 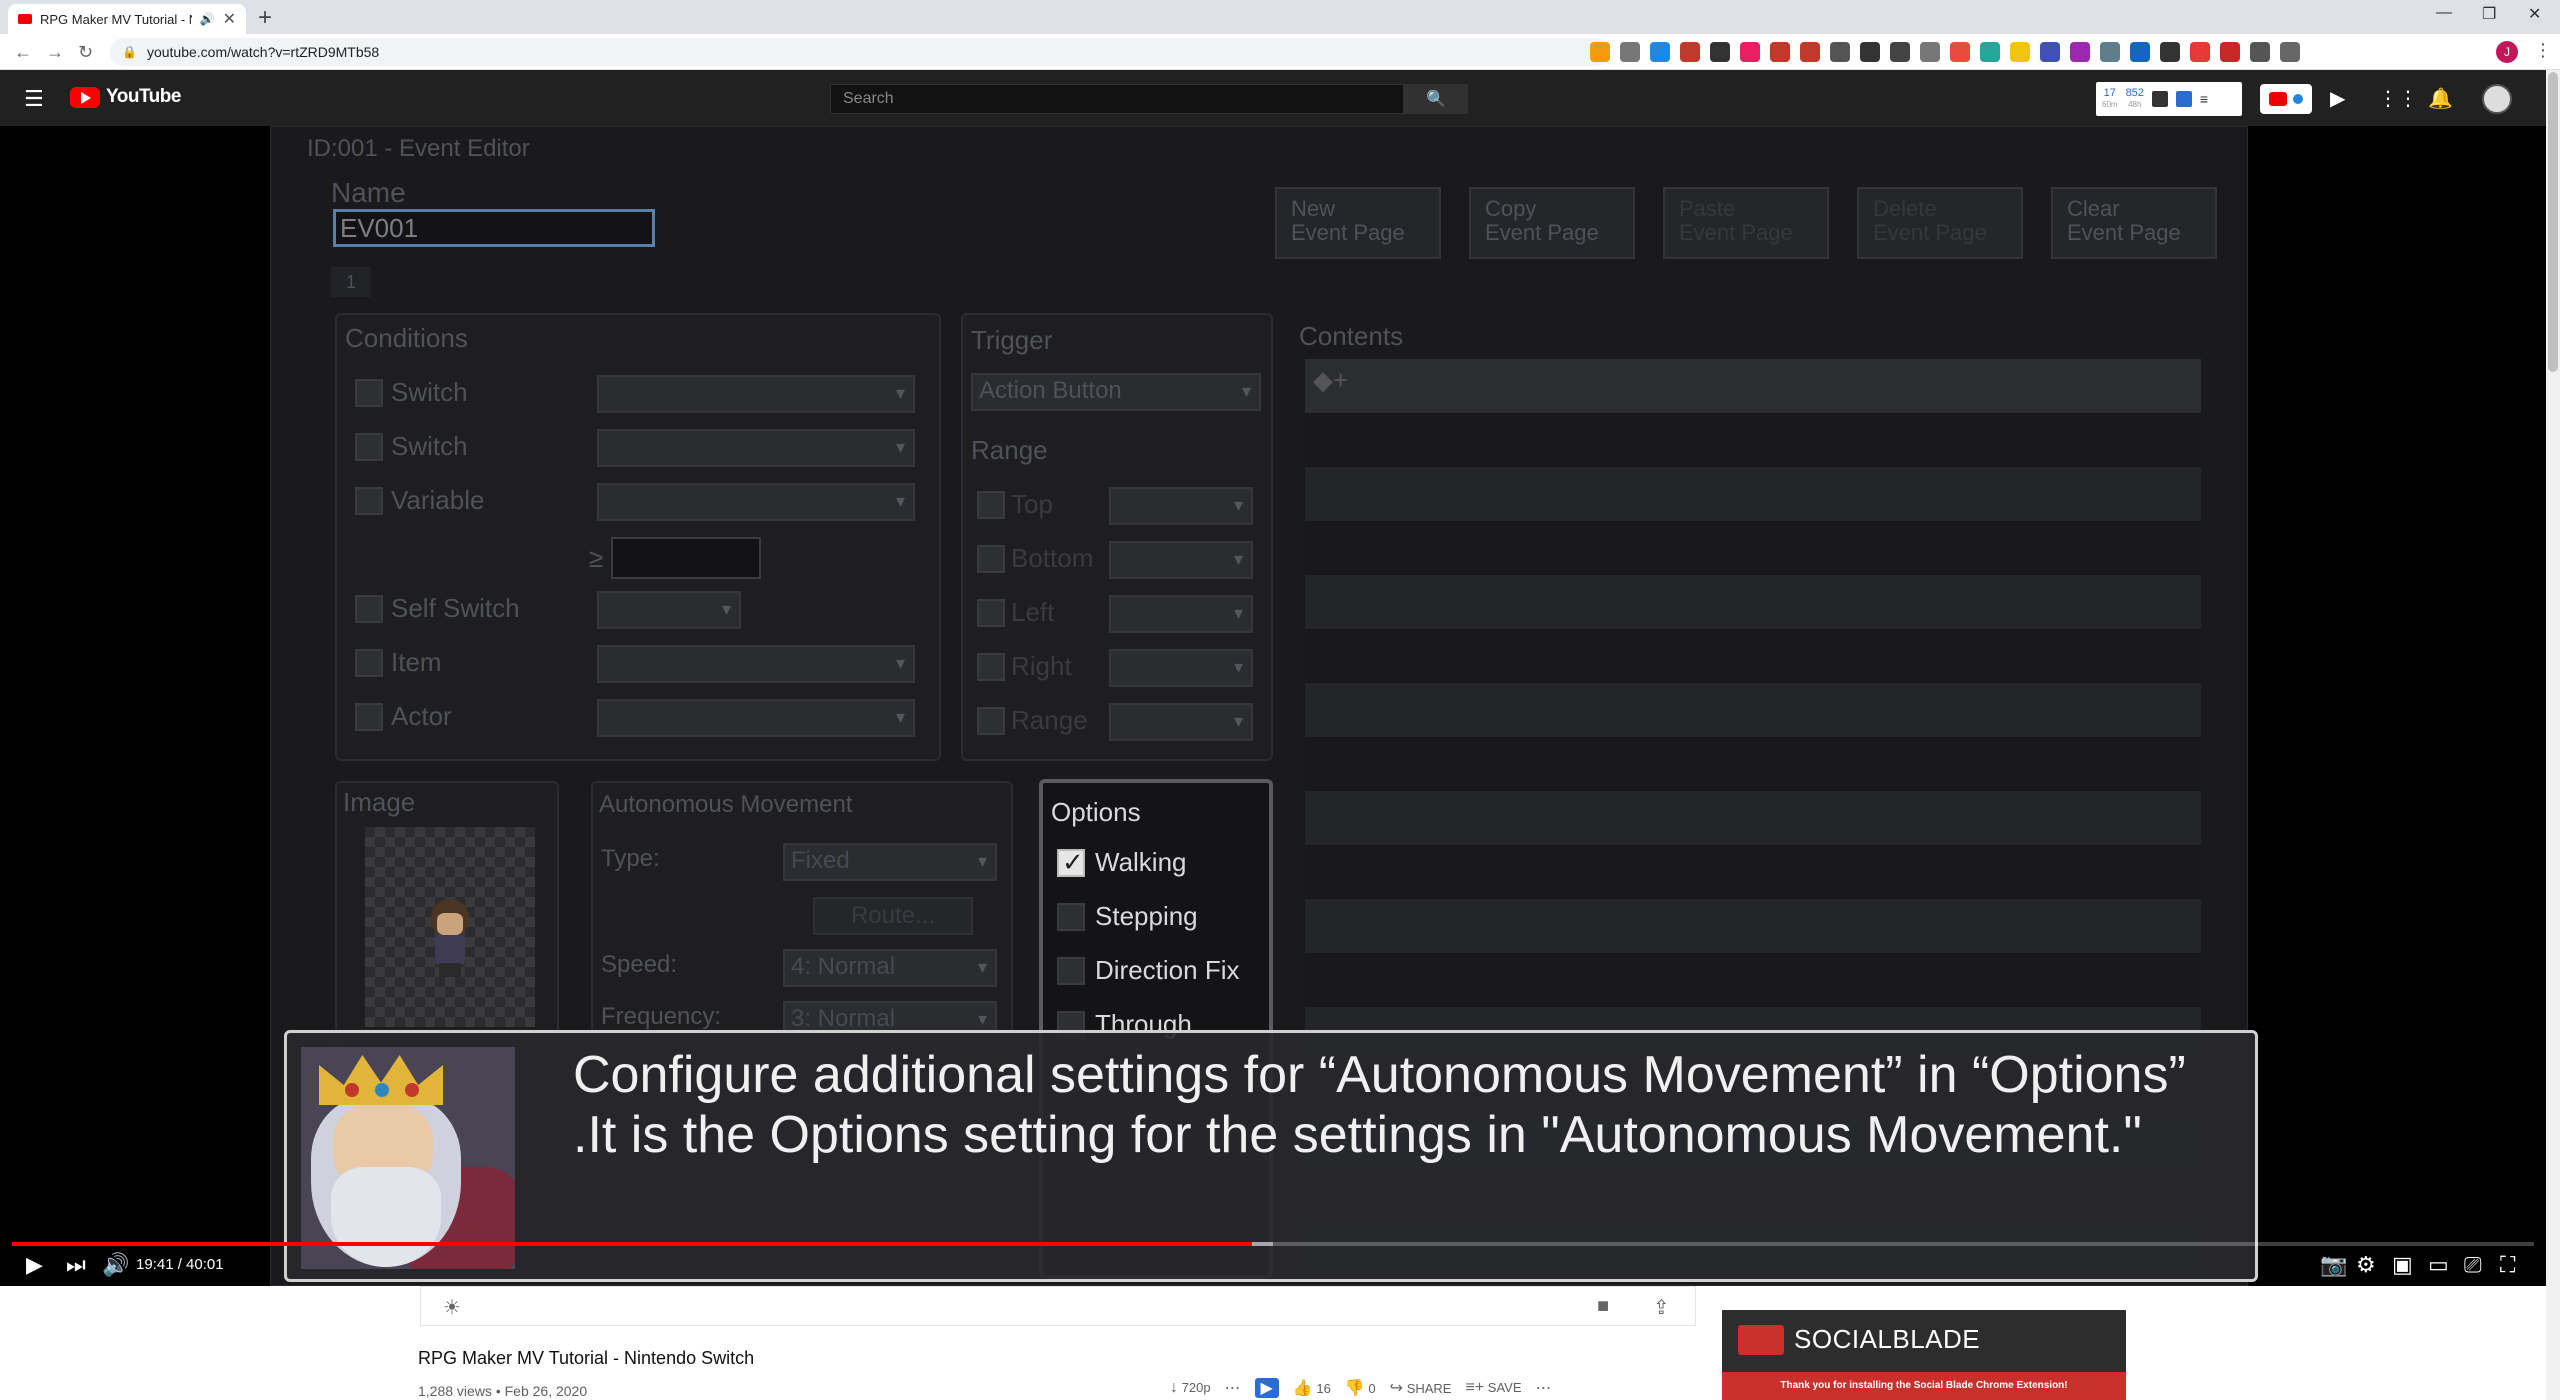 I want to click on range-right-checkbox, so click(x=991, y=667).